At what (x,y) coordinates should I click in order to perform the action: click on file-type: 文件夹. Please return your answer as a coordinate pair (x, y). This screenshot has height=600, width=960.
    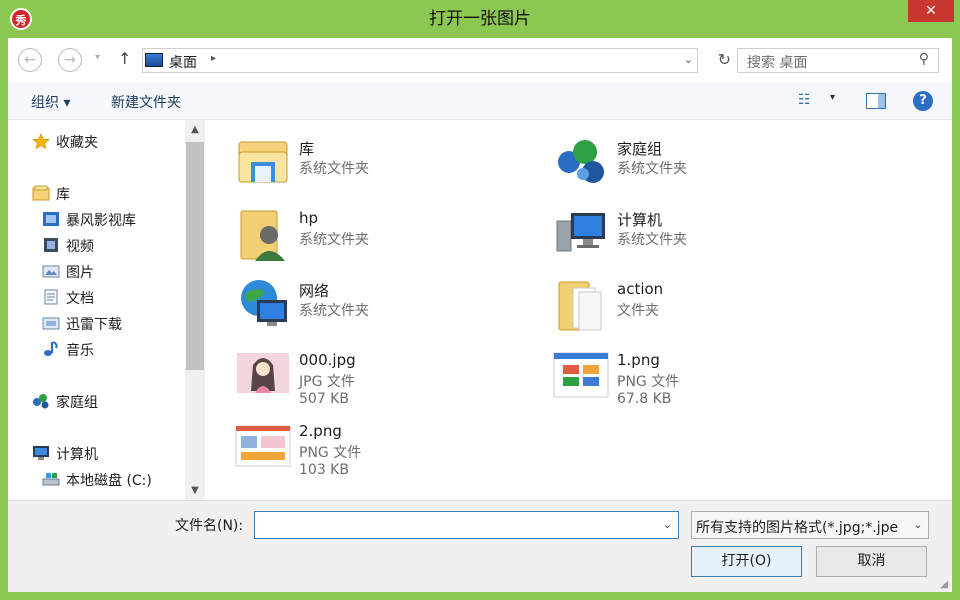
    Looking at the image, I should click on (638, 311).